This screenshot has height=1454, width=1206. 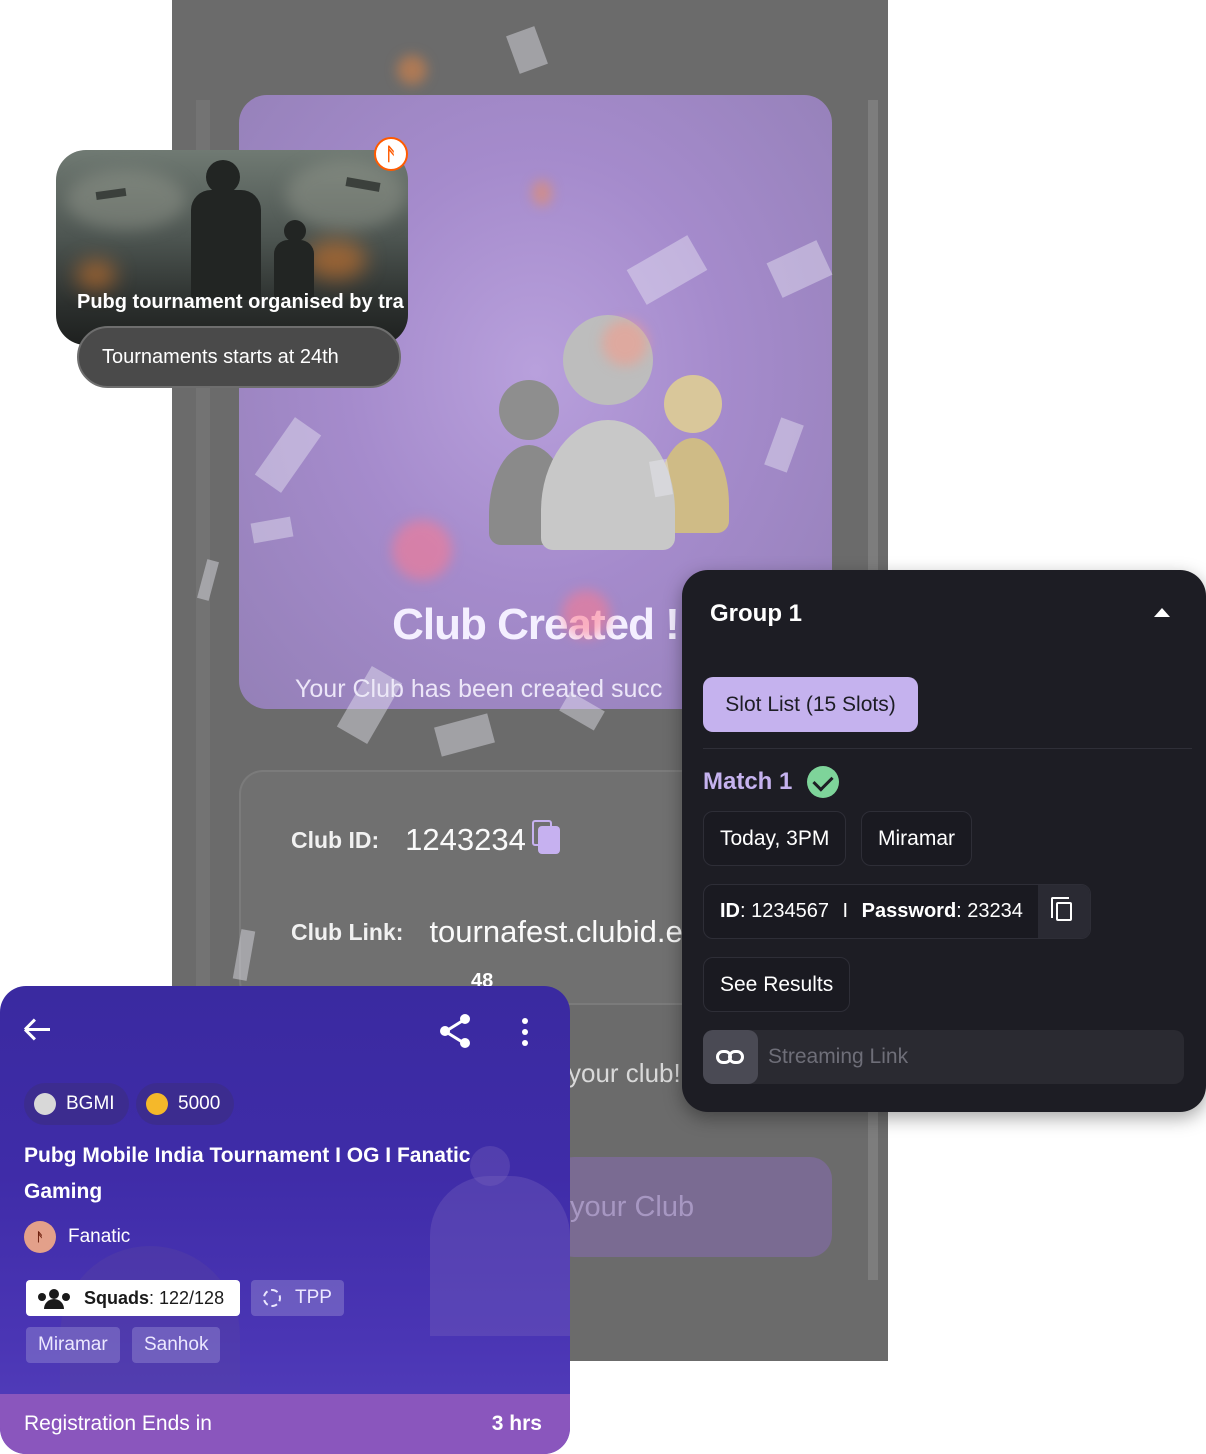 I want to click on copy-credentials-button, so click(x=1064, y=911).